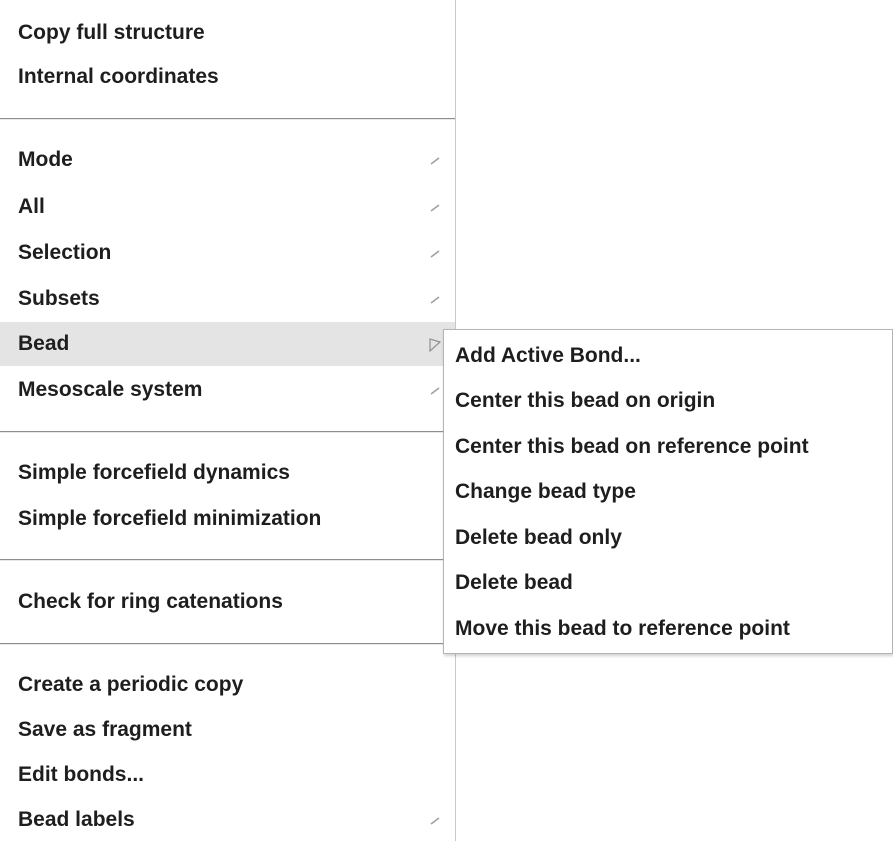 The width and height of the screenshot is (893, 842). Describe the element at coordinates (514, 583) in the screenshot. I see `menu-item-label: Delete bead` at that location.